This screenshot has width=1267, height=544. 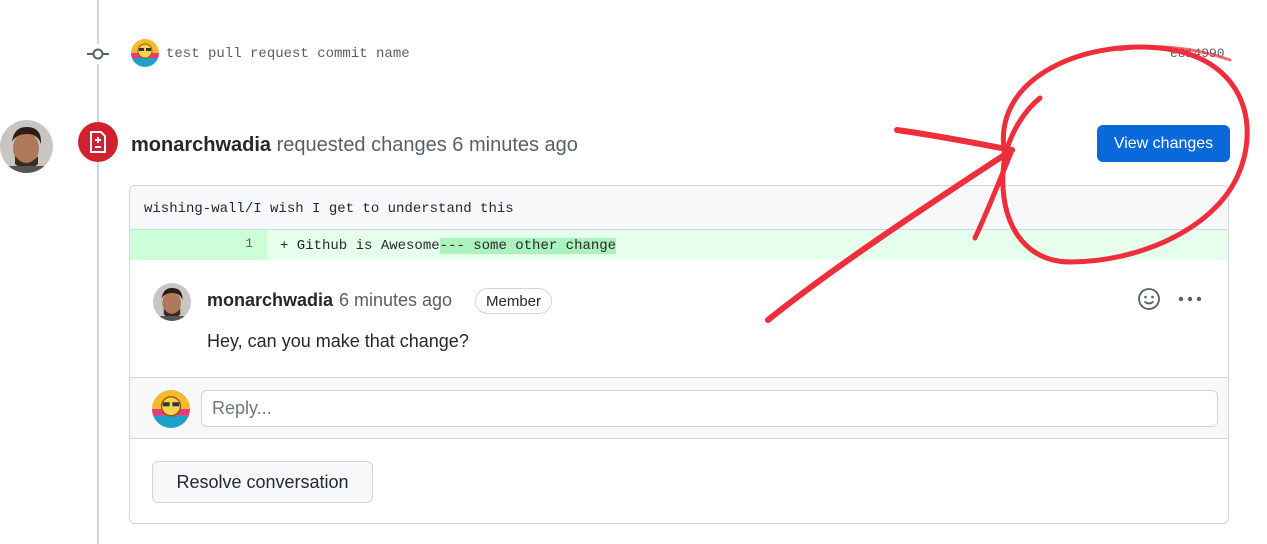 I want to click on timeline-line, so click(x=98, y=272).